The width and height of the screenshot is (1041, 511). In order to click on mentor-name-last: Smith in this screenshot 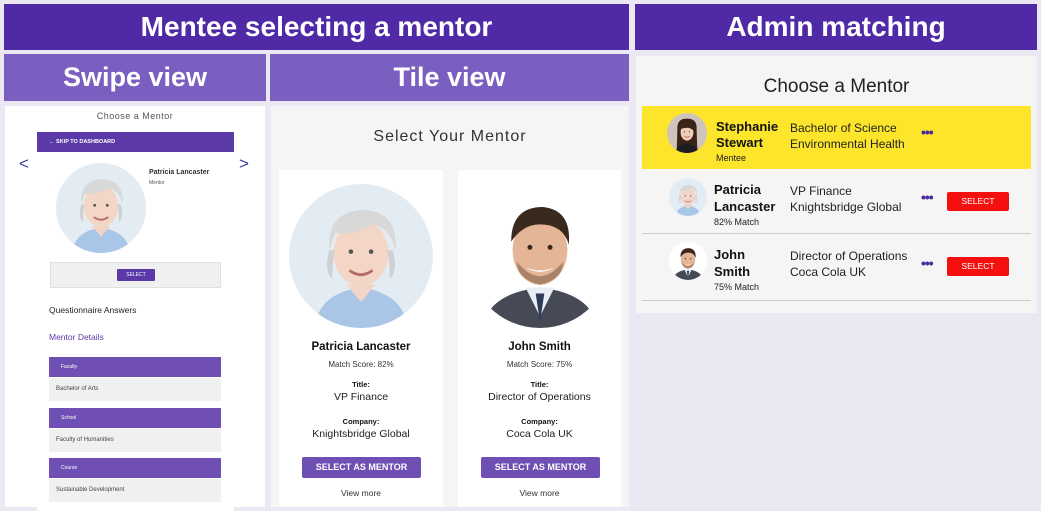, I will do `click(732, 271)`.